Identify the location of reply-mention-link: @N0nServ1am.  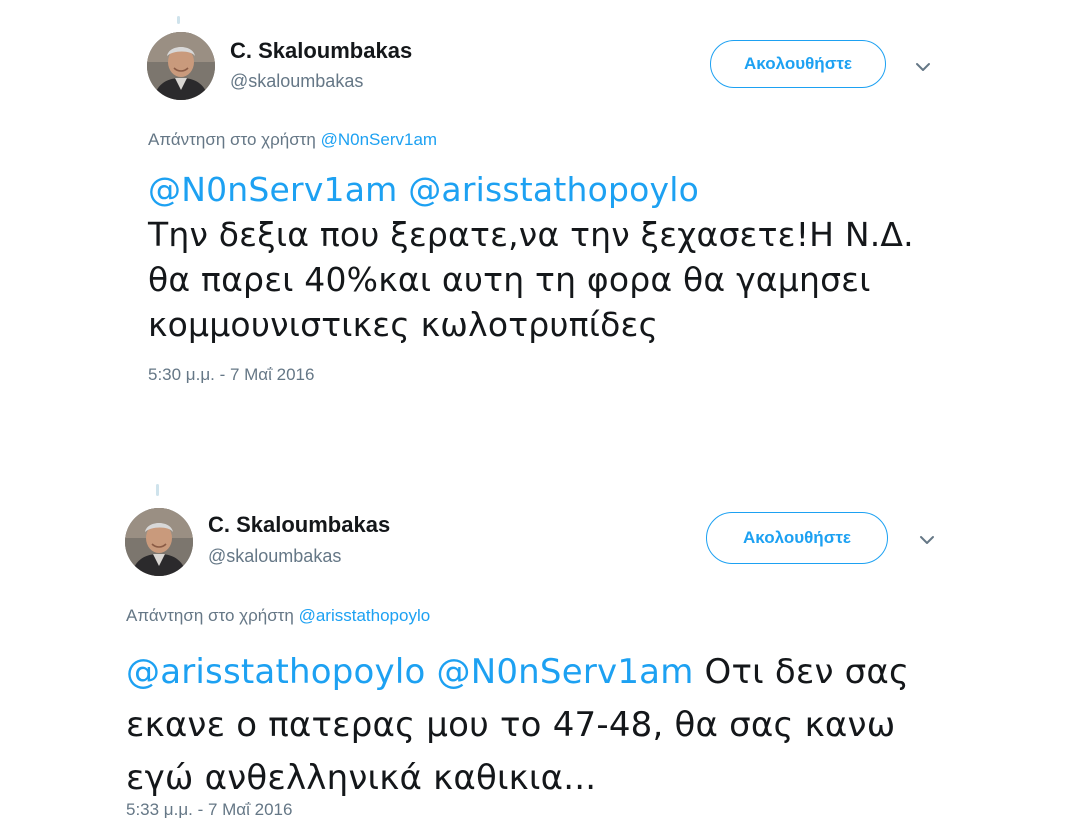
(379, 139).